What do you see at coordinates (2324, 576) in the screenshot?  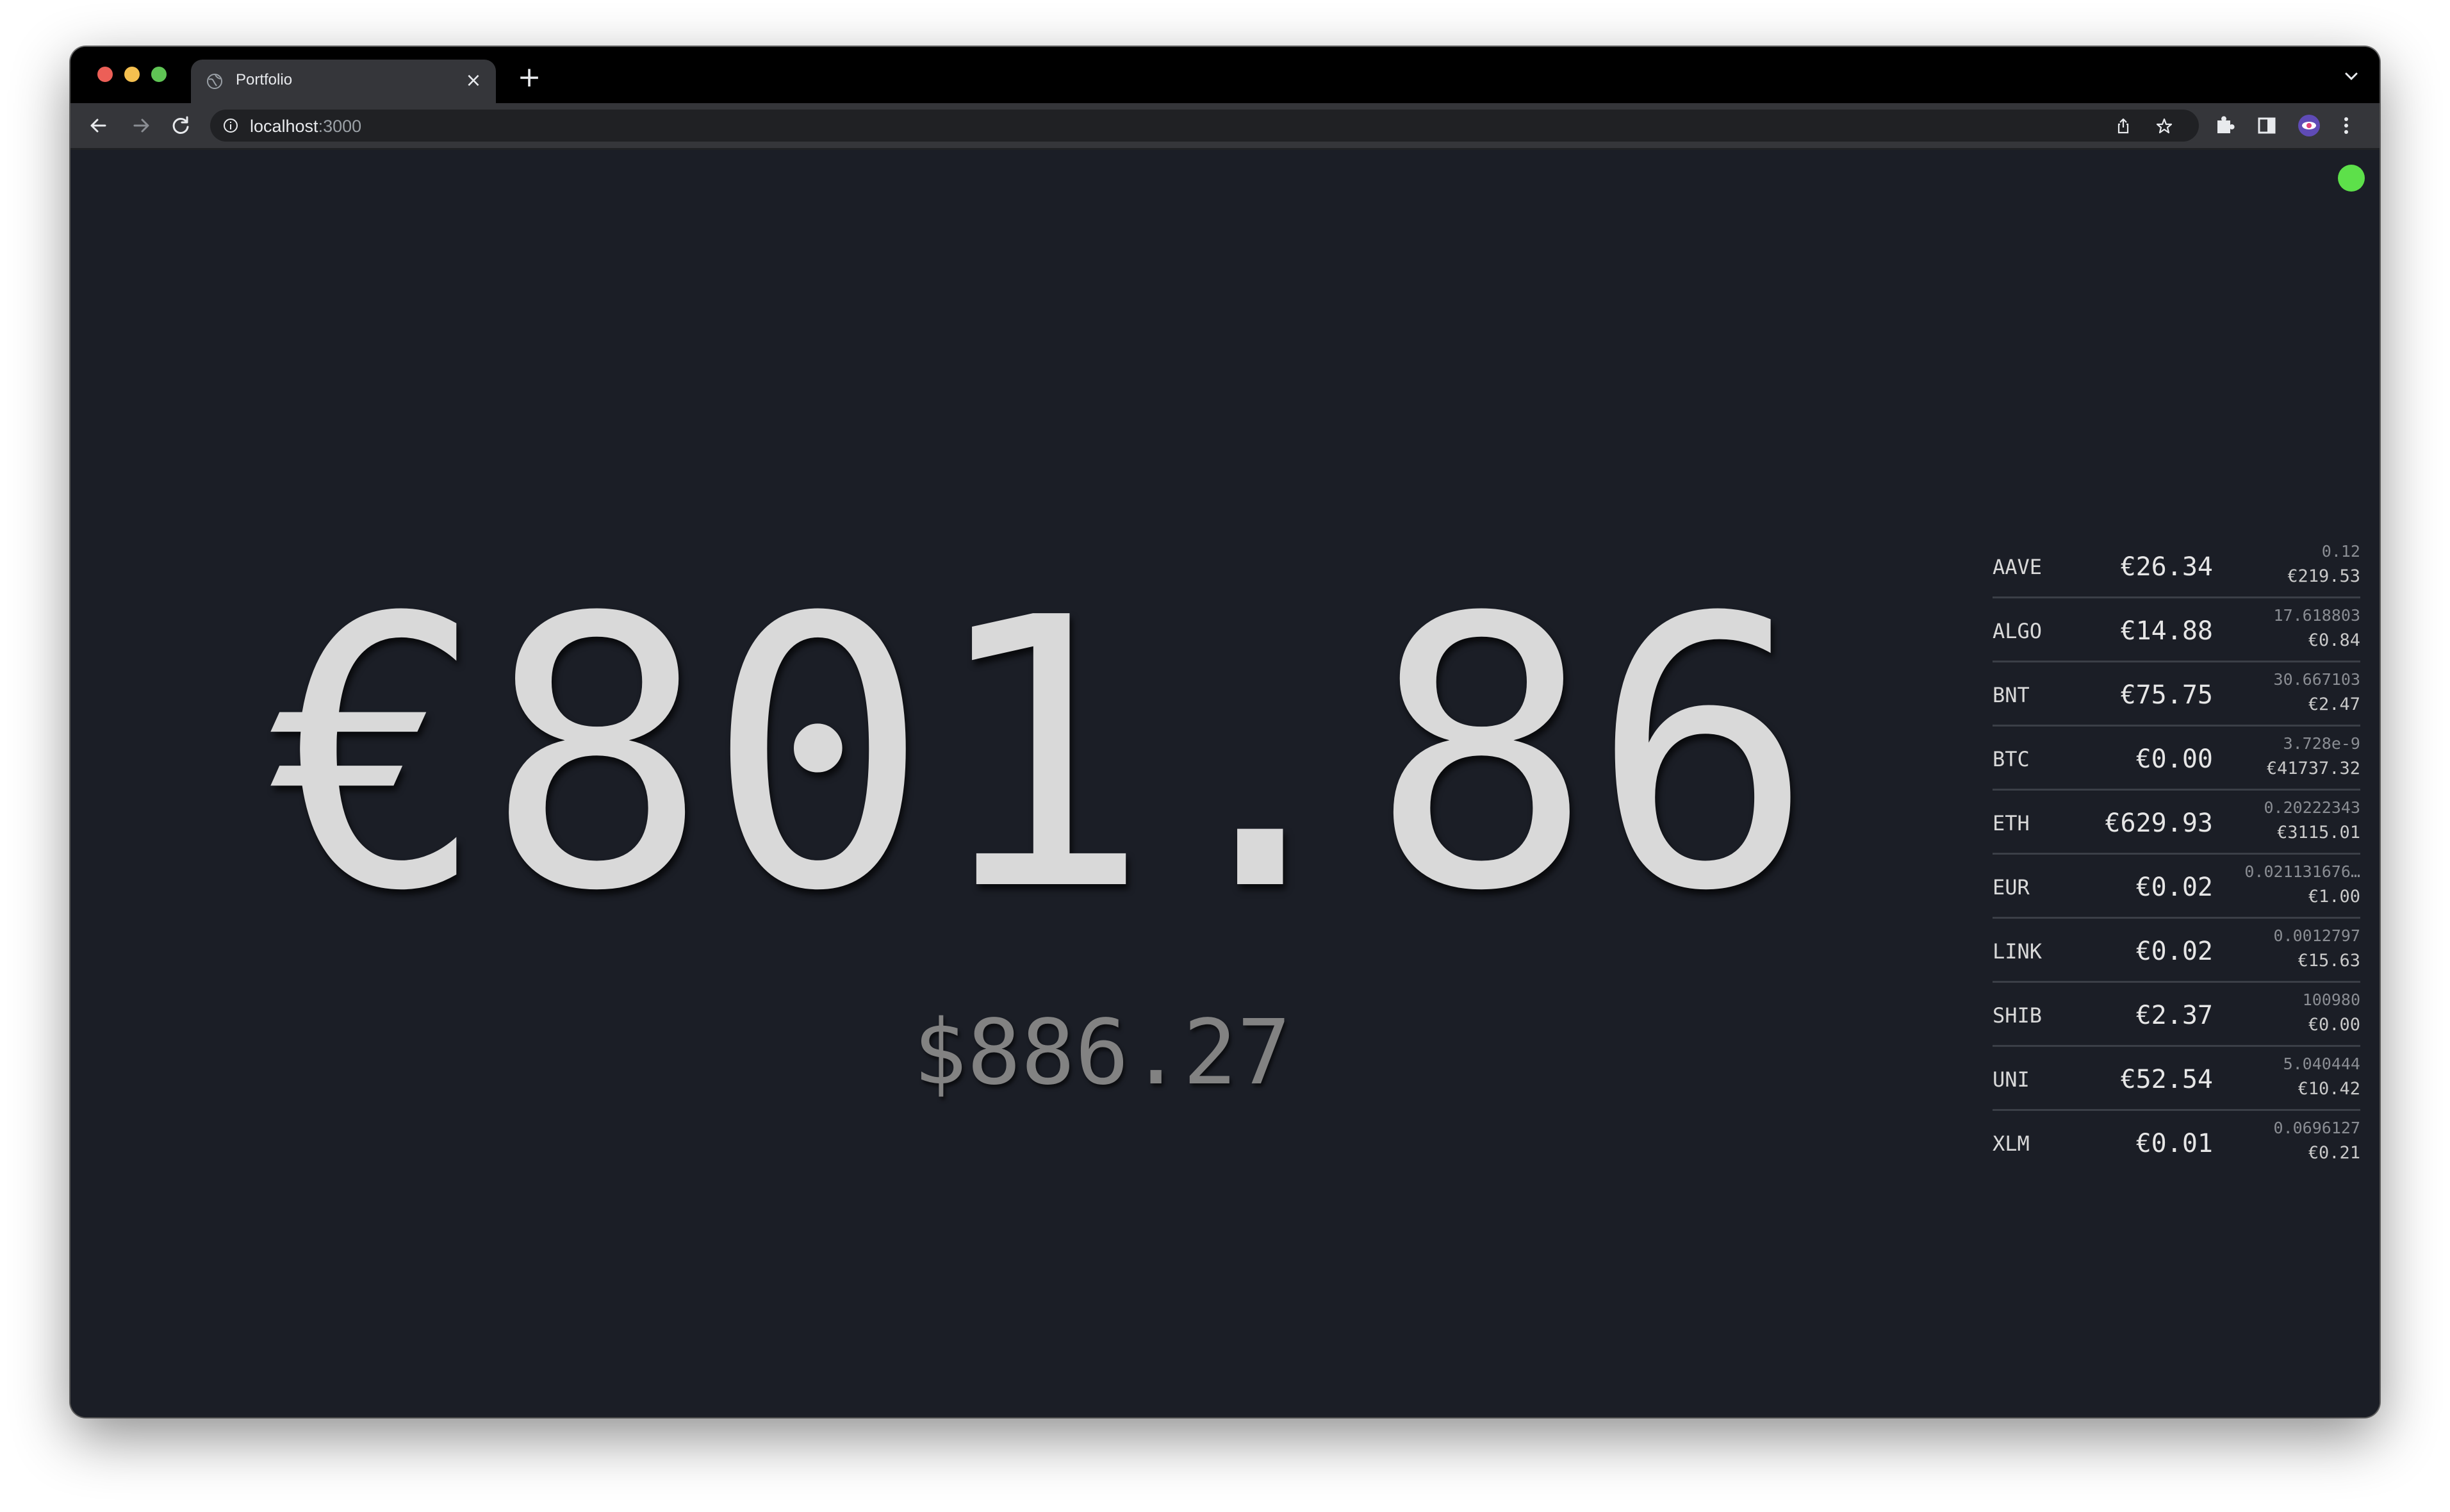 I see `holding-price: €219.53` at bounding box center [2324, 576].